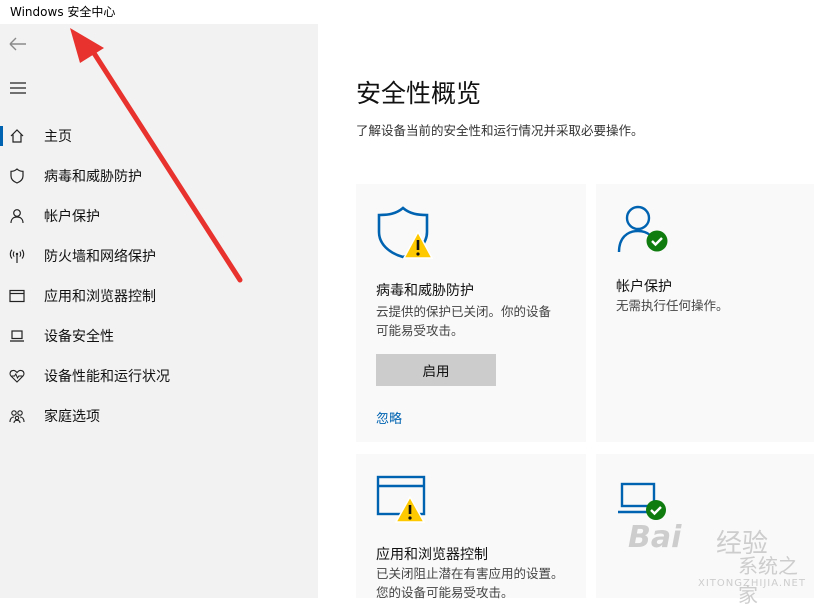 This screenshot has width=814, height=608. I want to click on shield-warning-icon, so click(405, 232).